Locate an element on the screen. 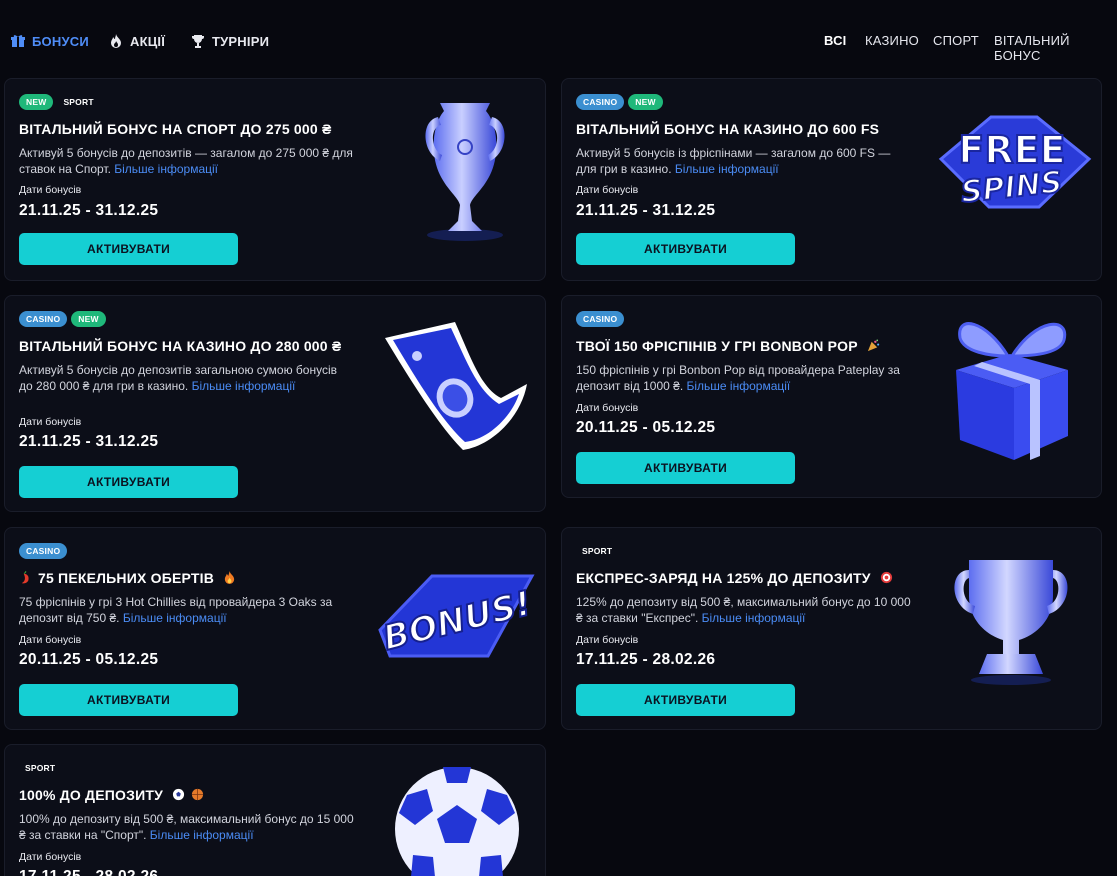  party-popper-icon is located at coordinates (873, 345).